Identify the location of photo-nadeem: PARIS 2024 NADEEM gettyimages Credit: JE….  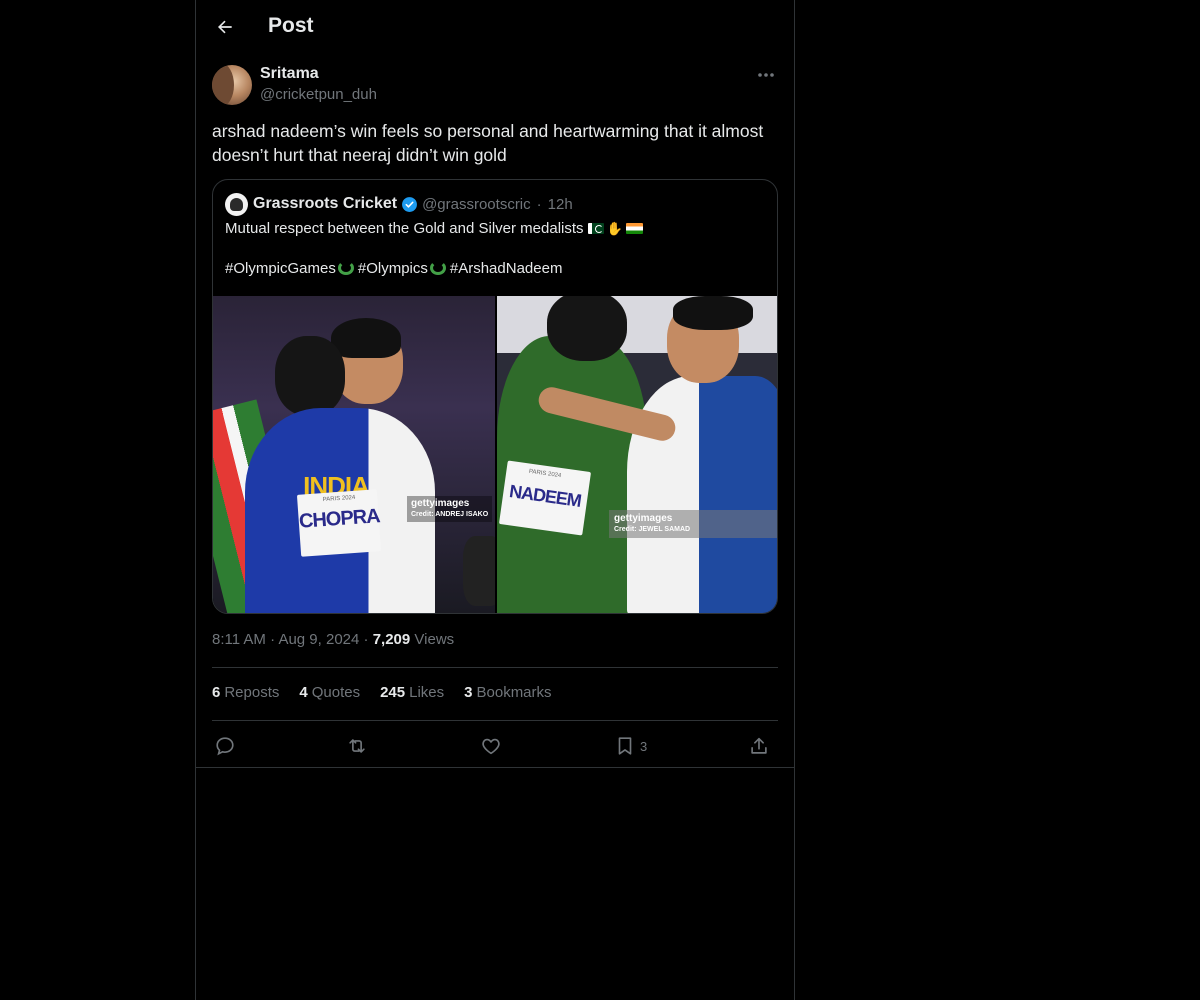
(637, 454).